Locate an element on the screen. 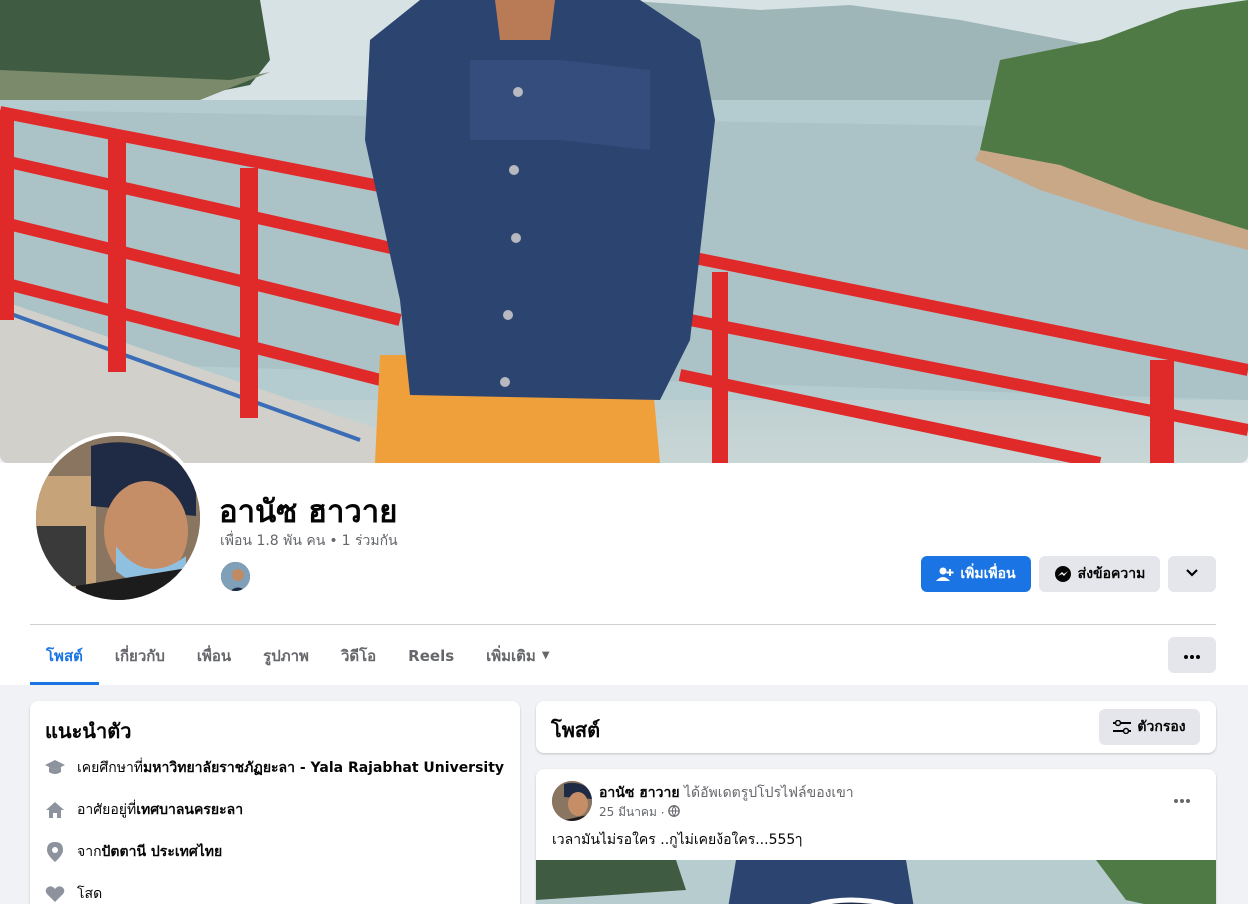 The height and width of the screenshot is (904, 1248). tab-posts: โพสต์ is located at coordinates (64, 655).